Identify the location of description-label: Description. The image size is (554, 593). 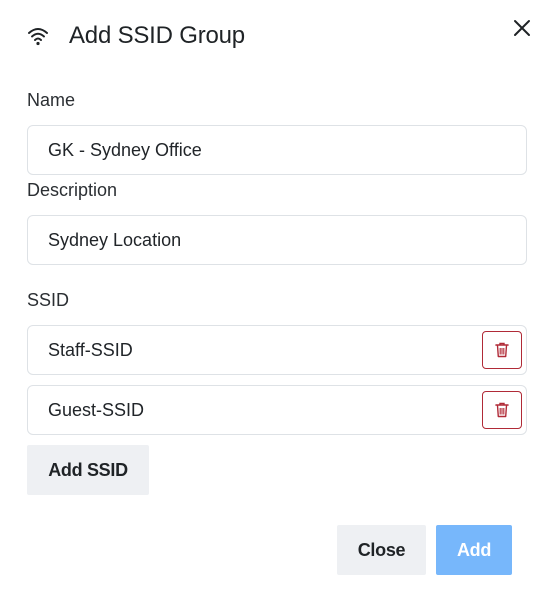
(72, 190).